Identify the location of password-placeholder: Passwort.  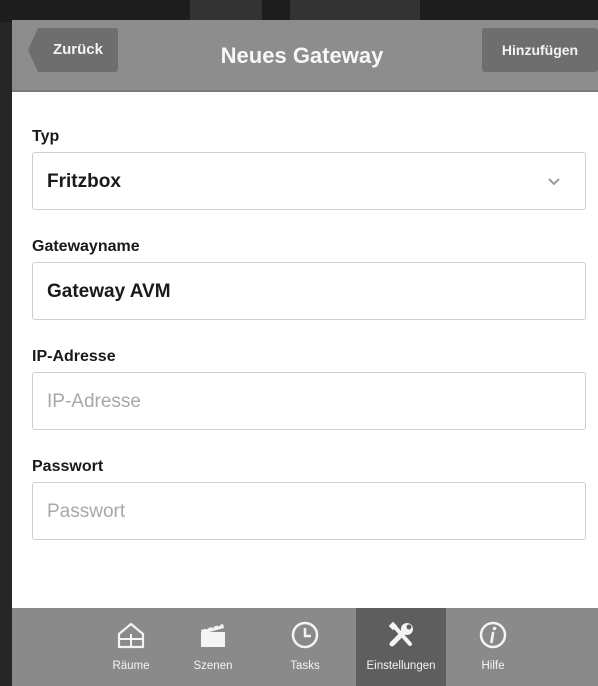
(86, 511).